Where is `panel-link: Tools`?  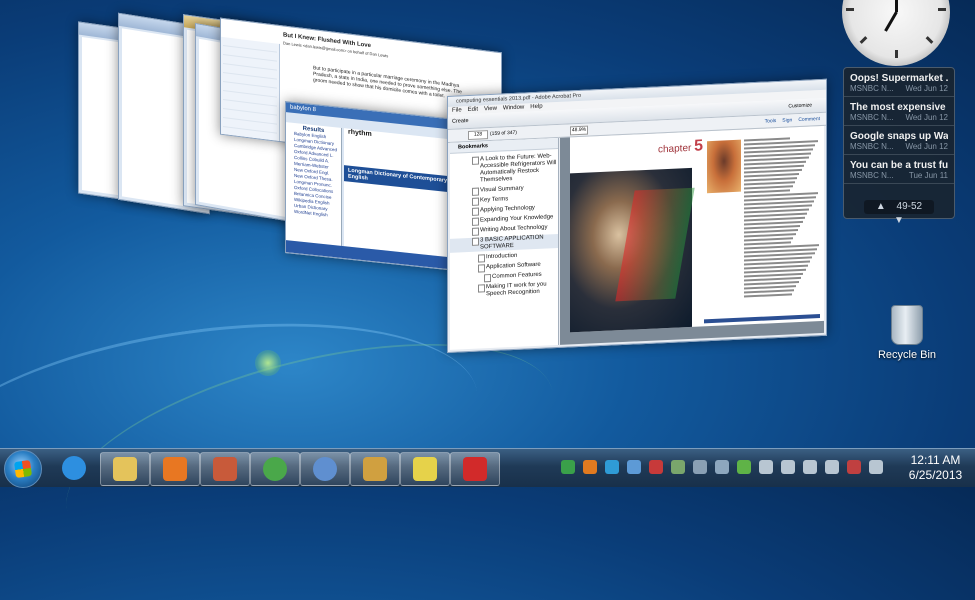 panel-link: Tools is located at coordinates (771, 121).